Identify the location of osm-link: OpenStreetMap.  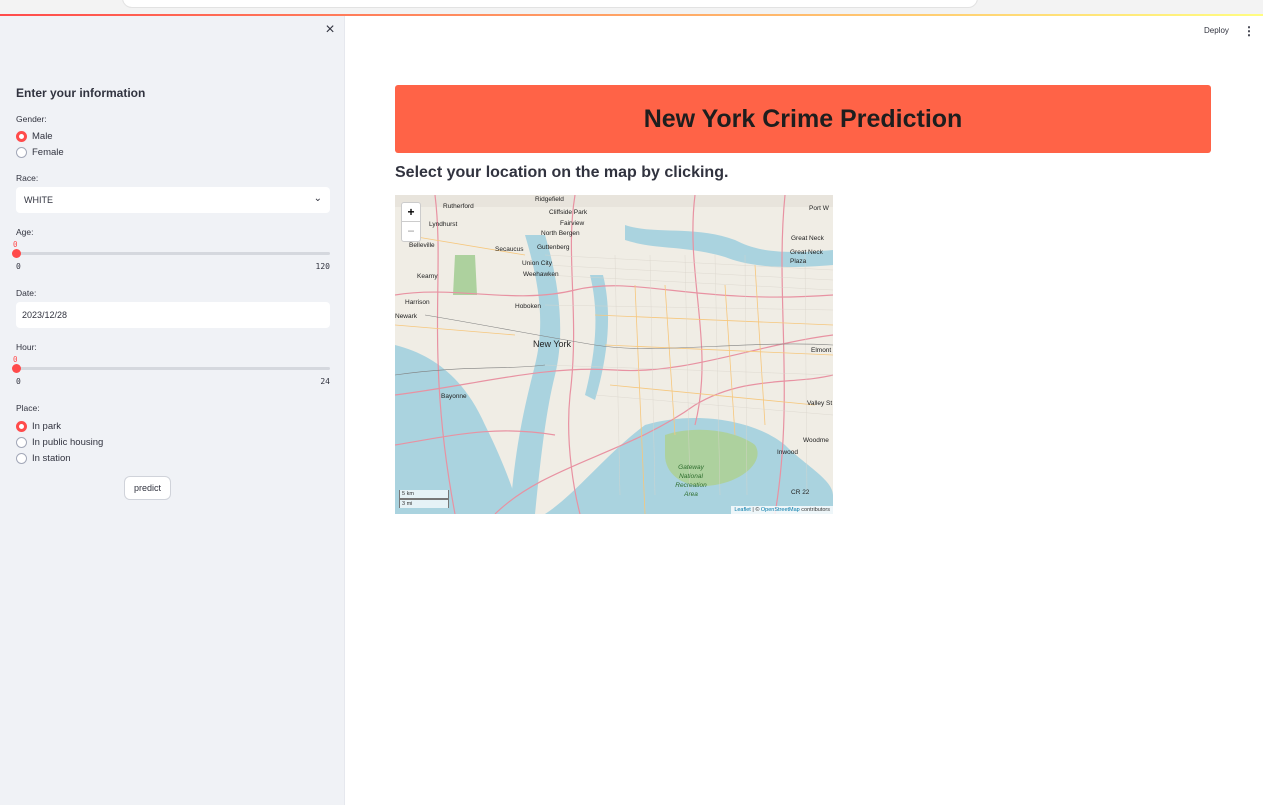
(780, 510).